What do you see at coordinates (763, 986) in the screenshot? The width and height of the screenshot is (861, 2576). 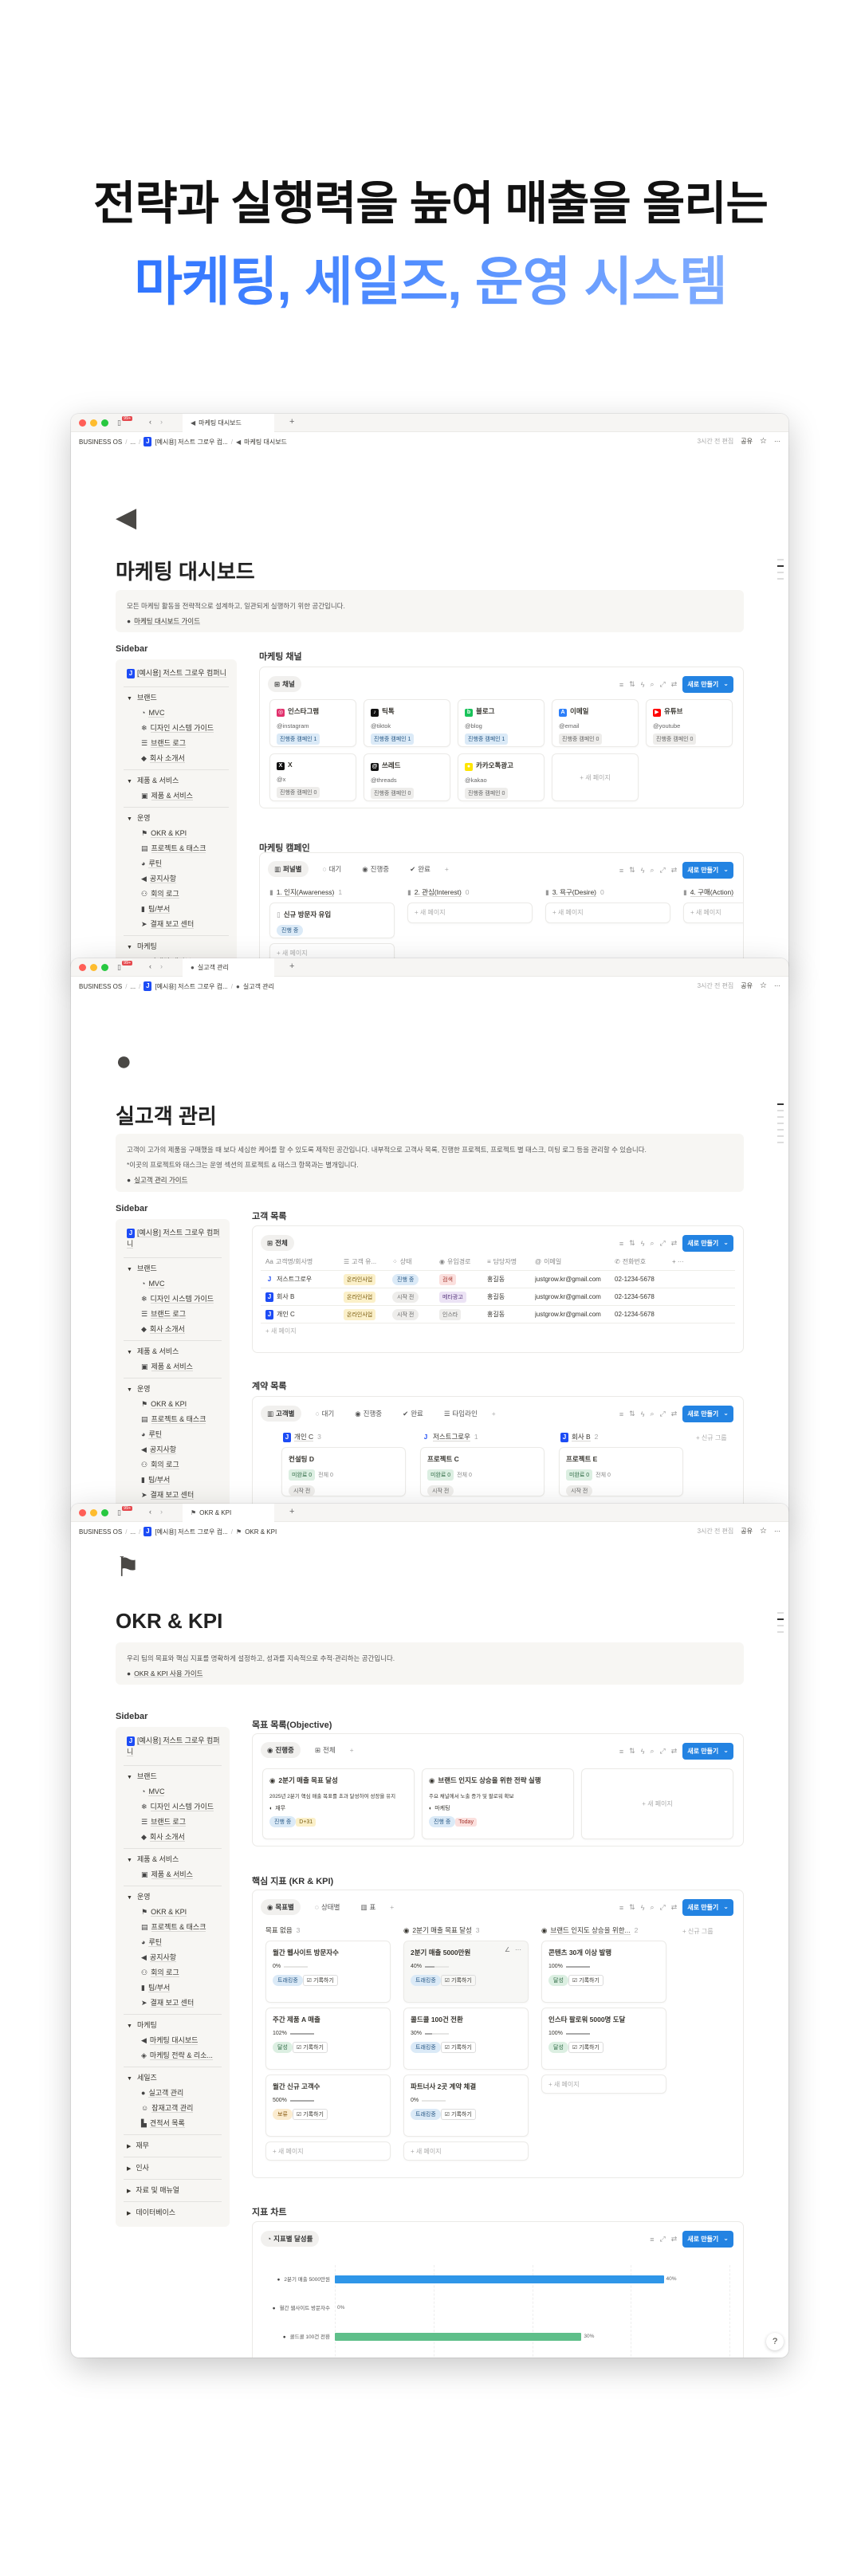 I see `favorite-star-icon: ☆` at bounding box center [763, 986].